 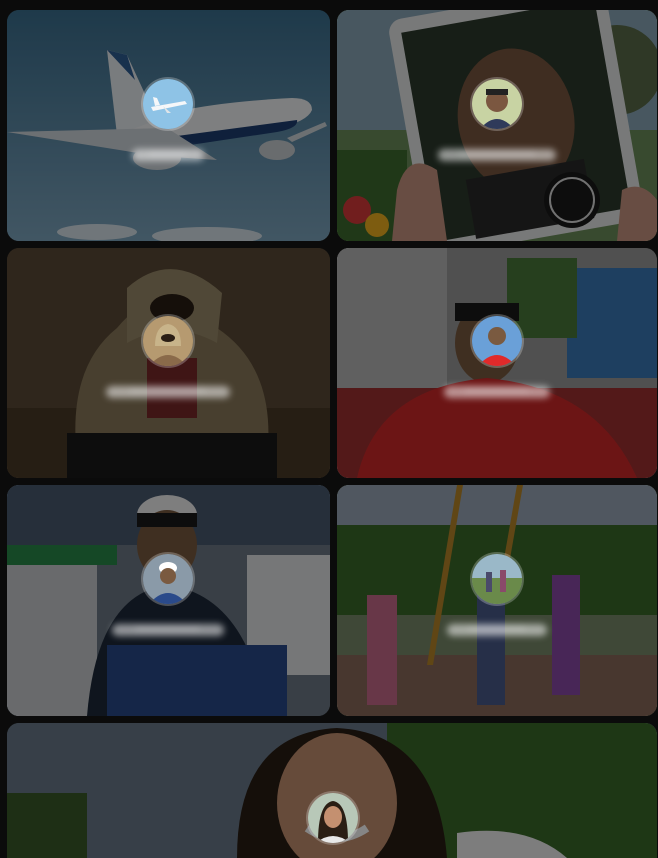 I want to click on grid-tile-airplane: ••••••, so click(x=168, y=125).